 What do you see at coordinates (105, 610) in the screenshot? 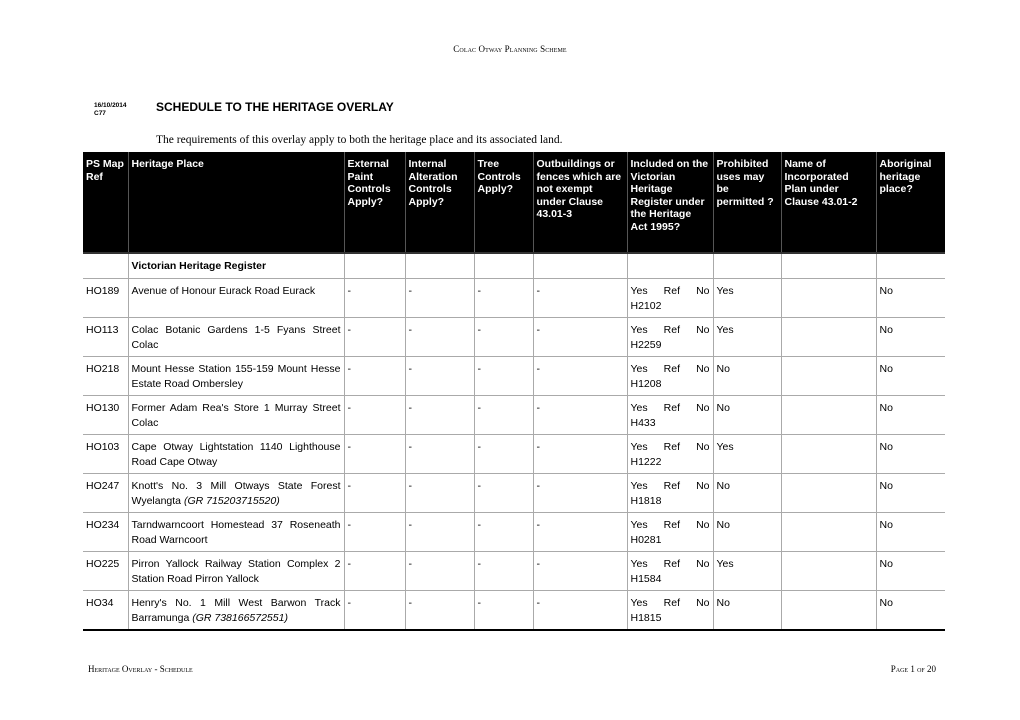
I see `ref-cell: HO34` at bounding box center [105, 610].